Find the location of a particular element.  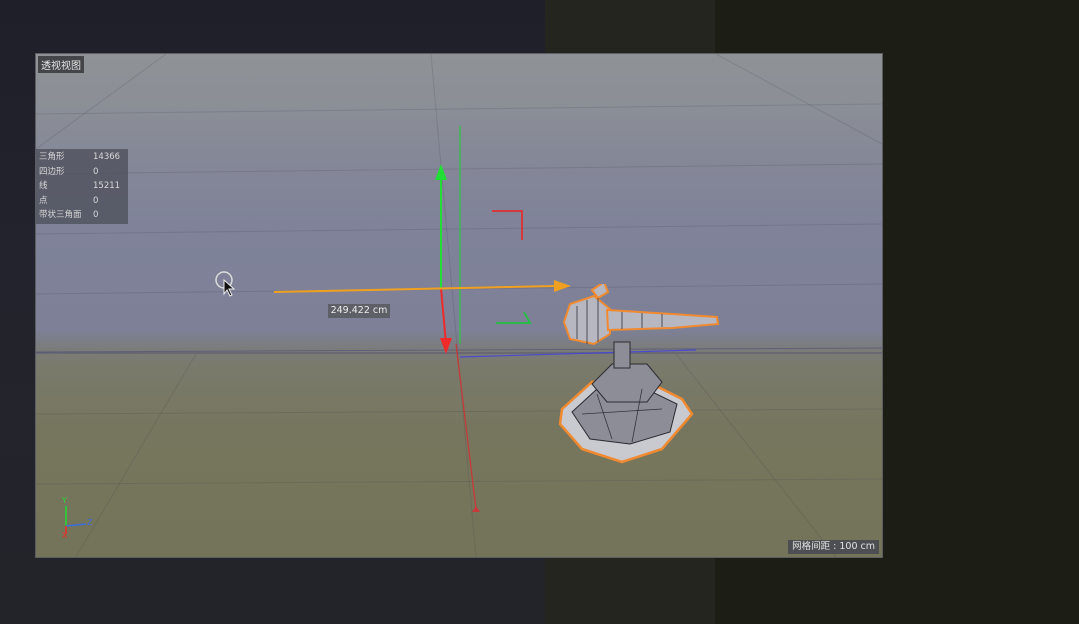

gizmo-yz-plane-handle is located at coordinates (514, 317).